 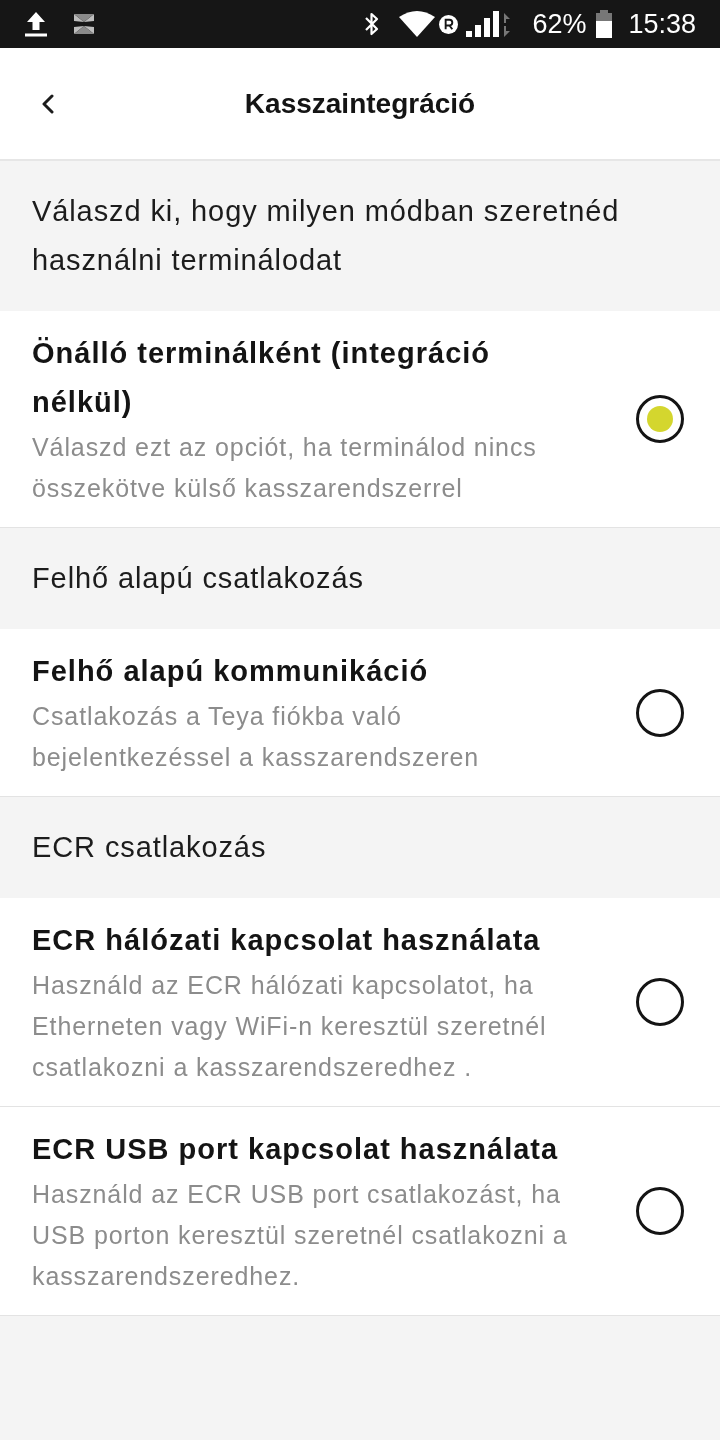 I want to click on option-title: ECR hálózati kapcsolat használata, so click(x=287, y=940).